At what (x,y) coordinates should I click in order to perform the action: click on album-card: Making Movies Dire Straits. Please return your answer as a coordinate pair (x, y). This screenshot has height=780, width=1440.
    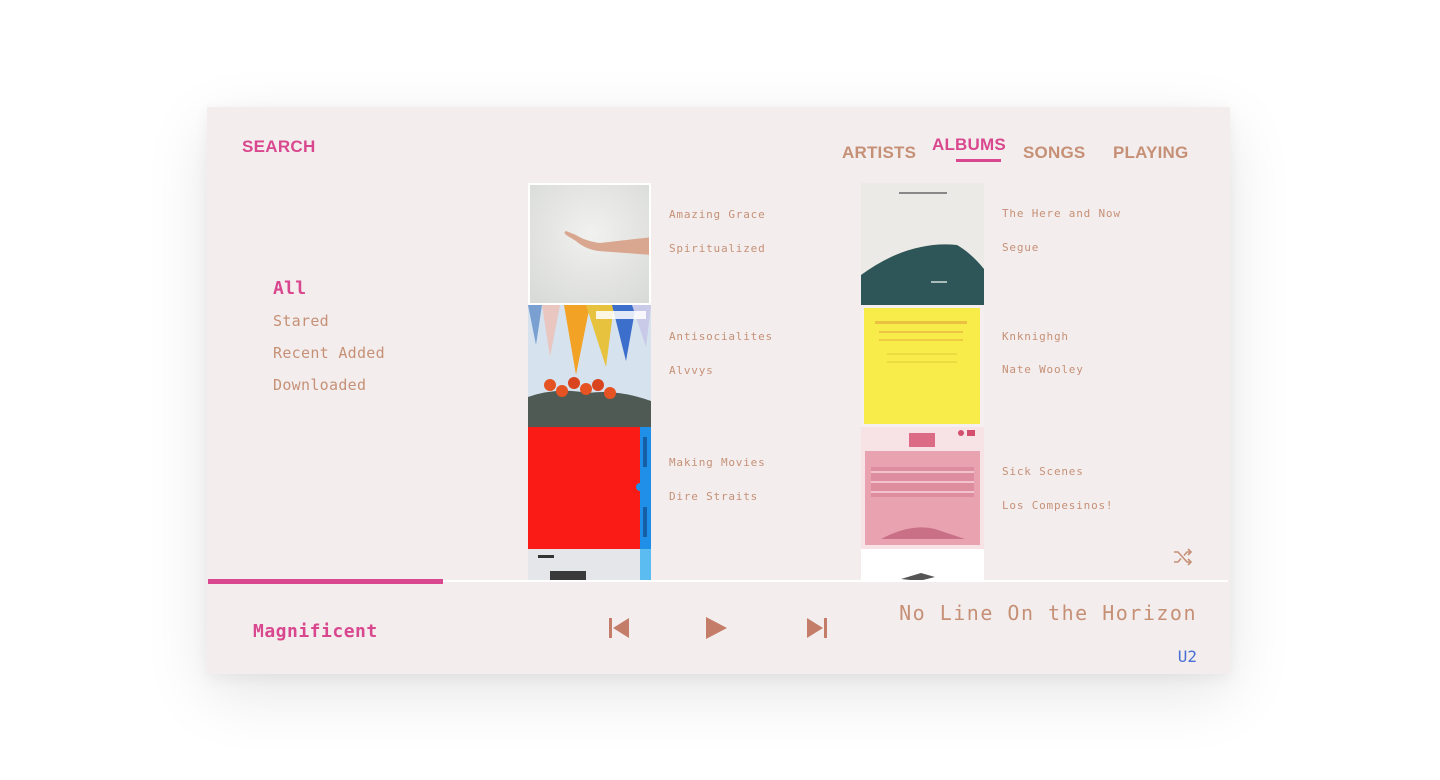
    Looking at the image, I should click on (688, 488).